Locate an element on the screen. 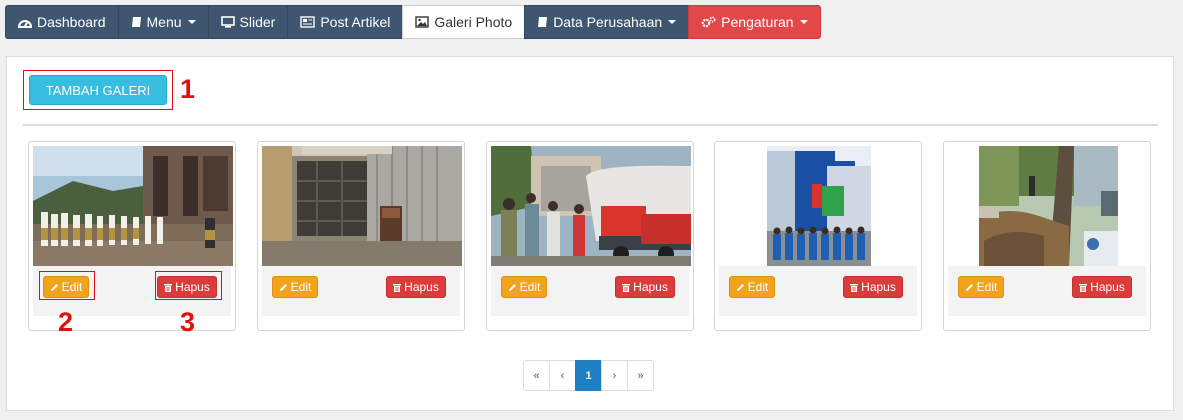 The width and height of the screenshot is (1183, 420). nav-galeri-photo-label: Galeri Photo is located at coordinates (473, 22).